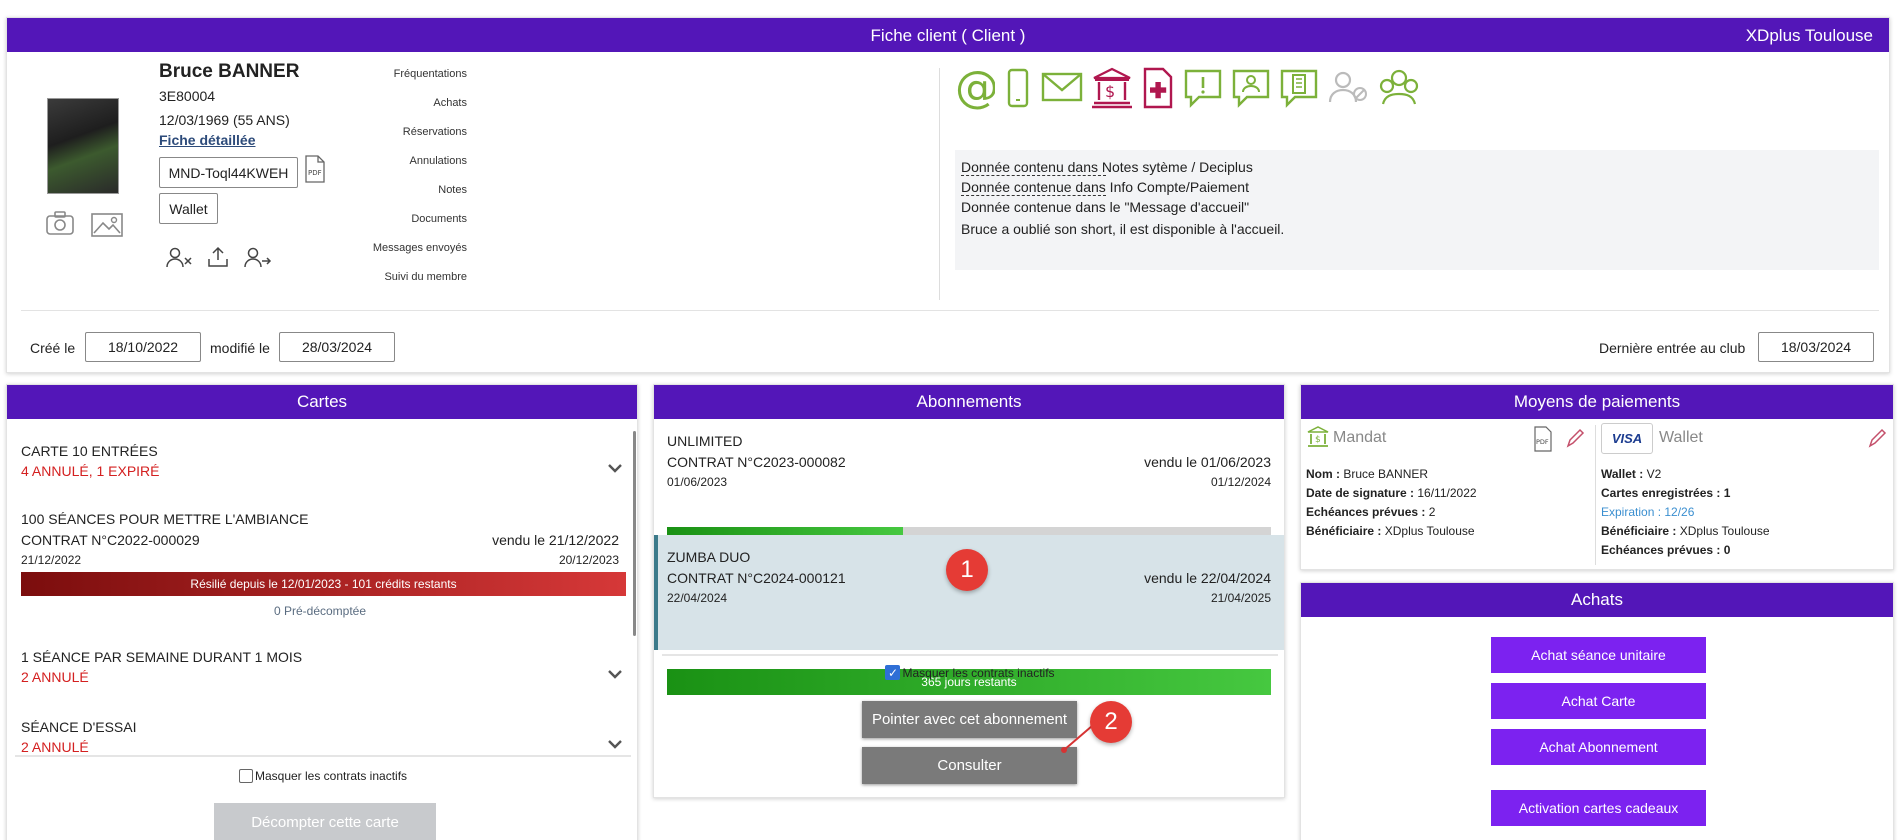 The width and height of the screenshot is (1904, 840). I want to click on menu-item-suivi: Suivi du membre, so click(402, 285).